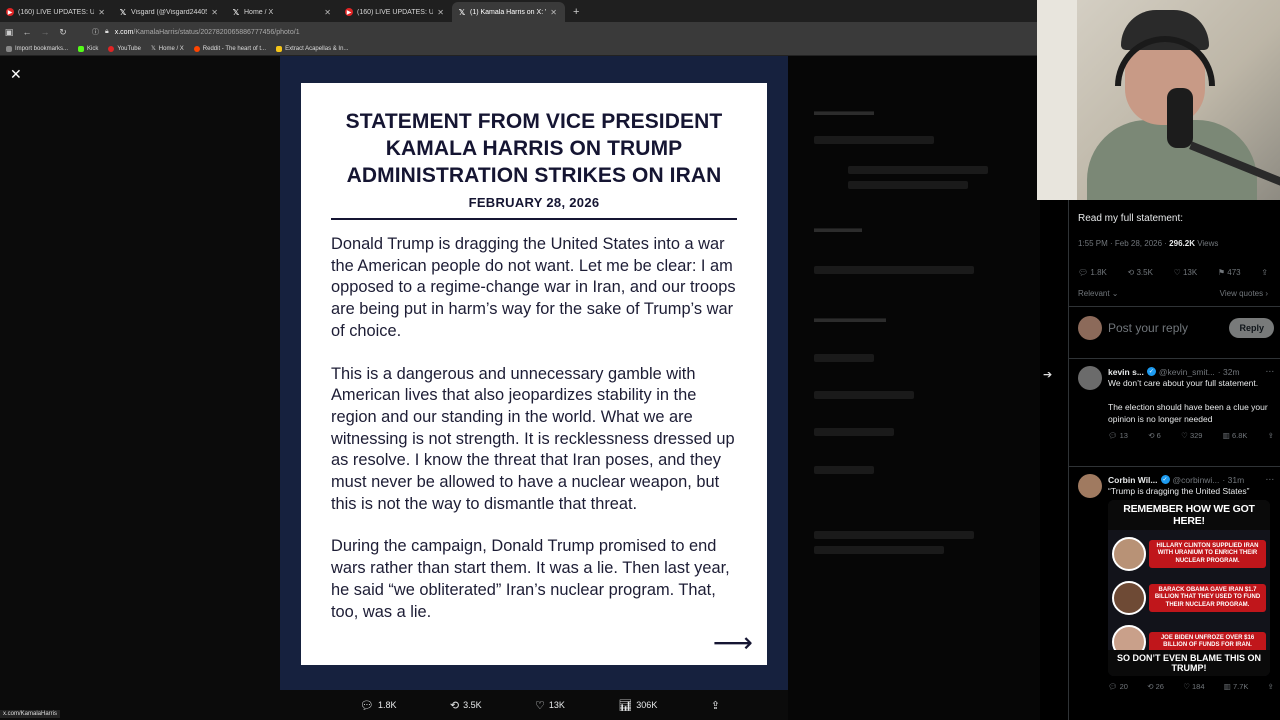 The width and height of the screenshot is (1280, 720). Describe the element at coordinates (1154, 435) in the screenshot. I see `repost-action: ⟲ 6` at that location.